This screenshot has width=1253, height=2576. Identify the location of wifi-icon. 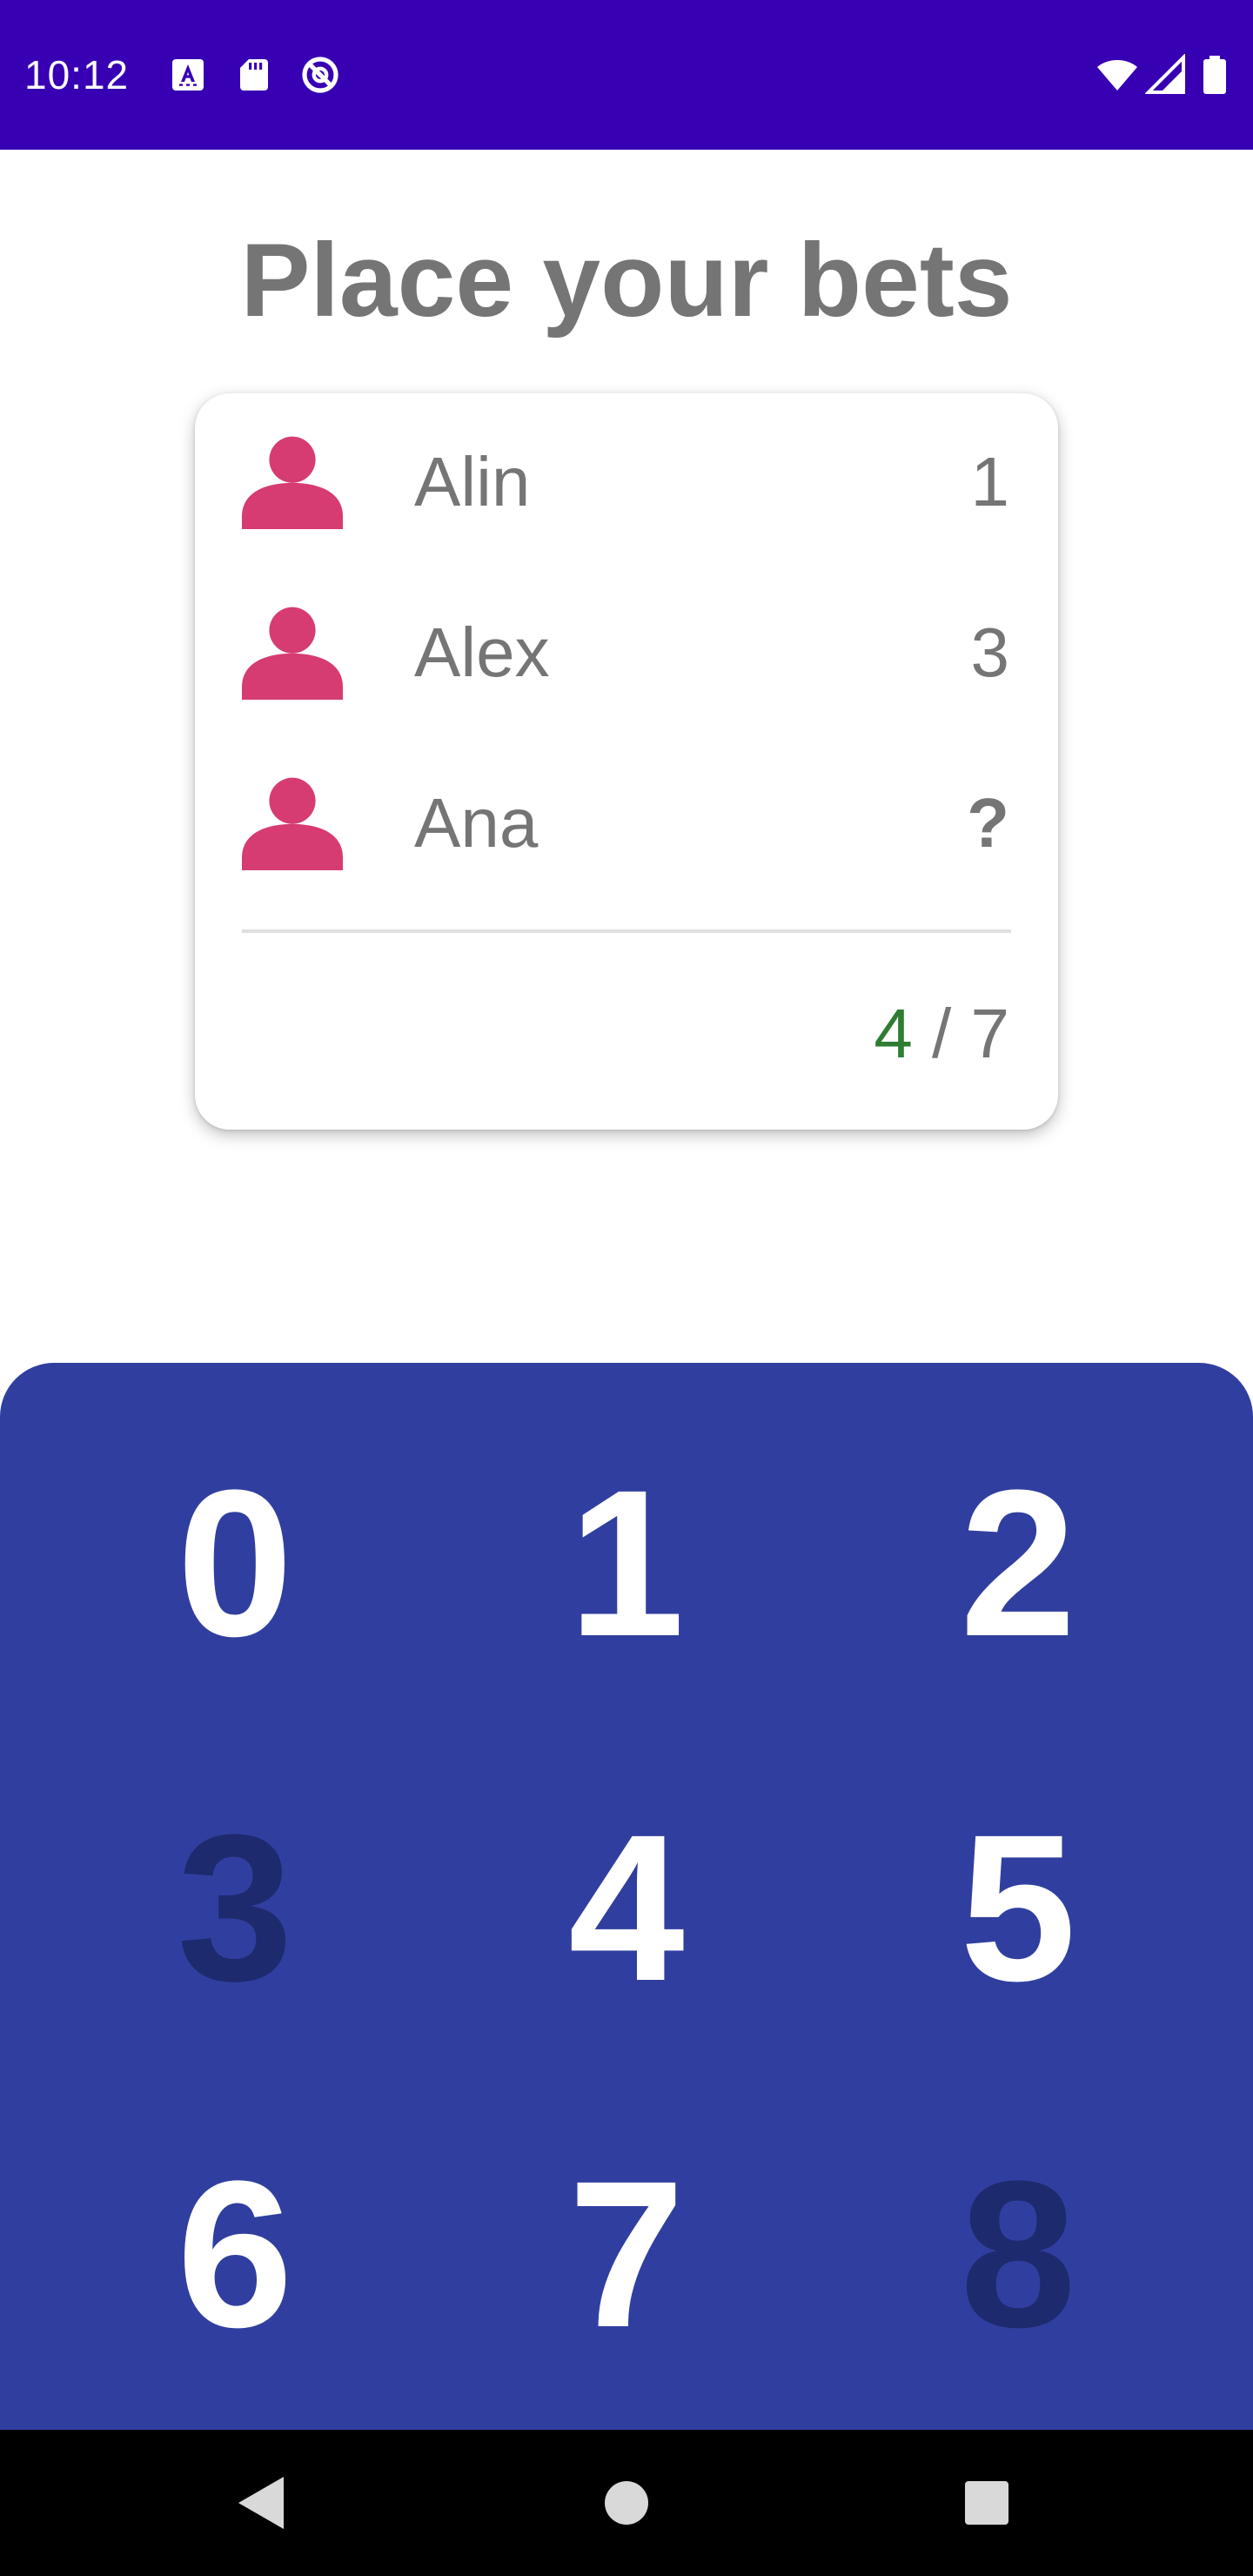
(1117, 75).